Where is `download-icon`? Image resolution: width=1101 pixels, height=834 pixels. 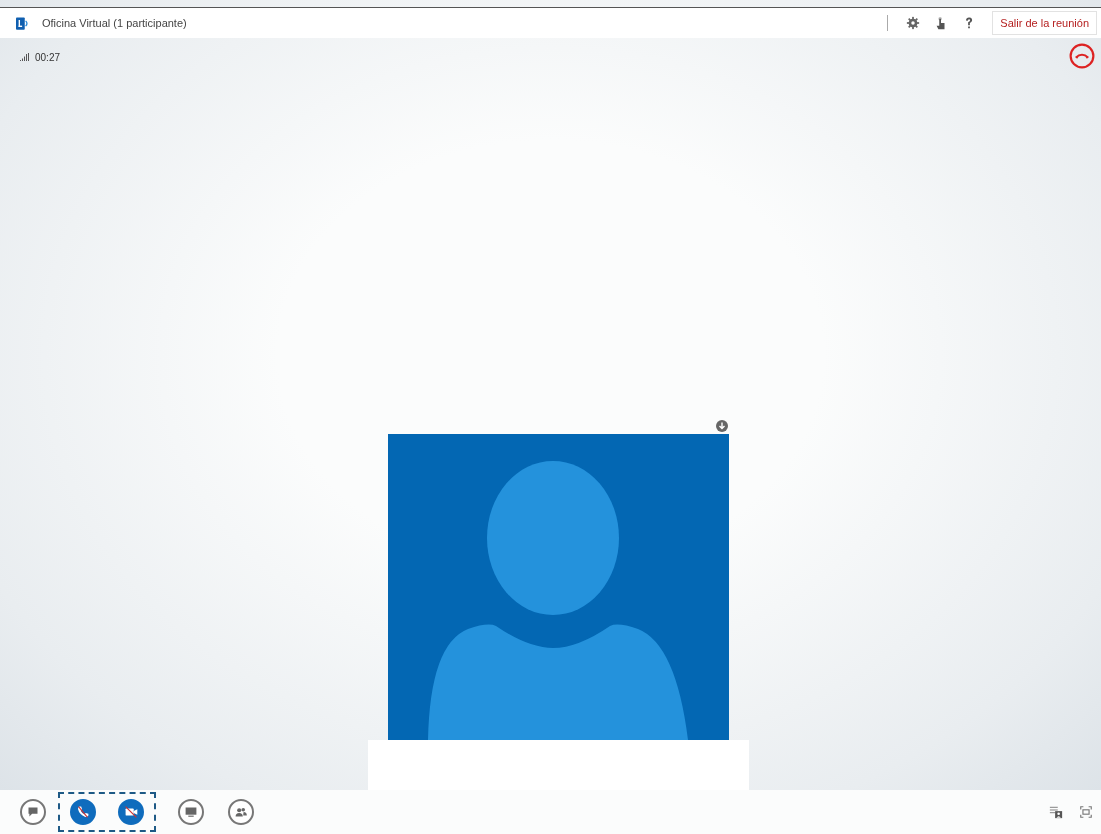
download-icon is located at coordinates (722, 426).